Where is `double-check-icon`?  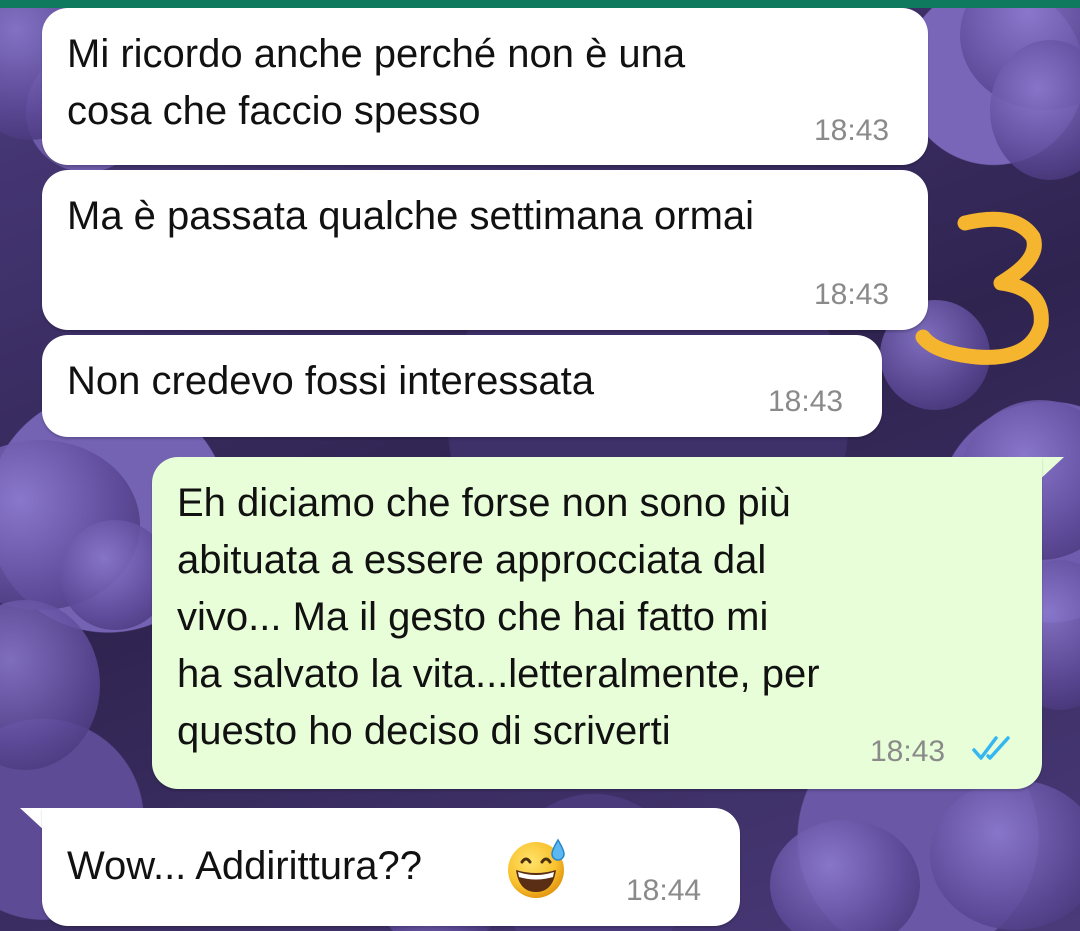
double-check-icon is located at coordinates (991, 748).